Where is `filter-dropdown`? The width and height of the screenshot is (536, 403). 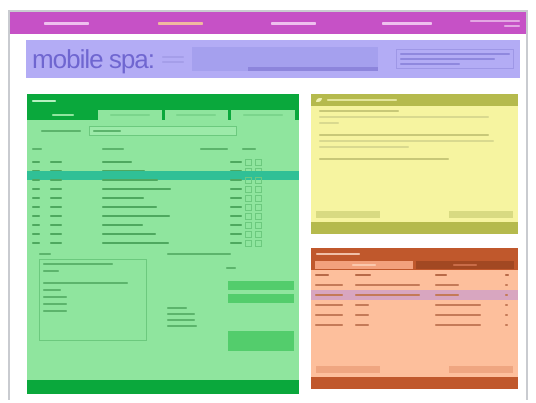
filter-dropdown is located at coordinates (163, 131).